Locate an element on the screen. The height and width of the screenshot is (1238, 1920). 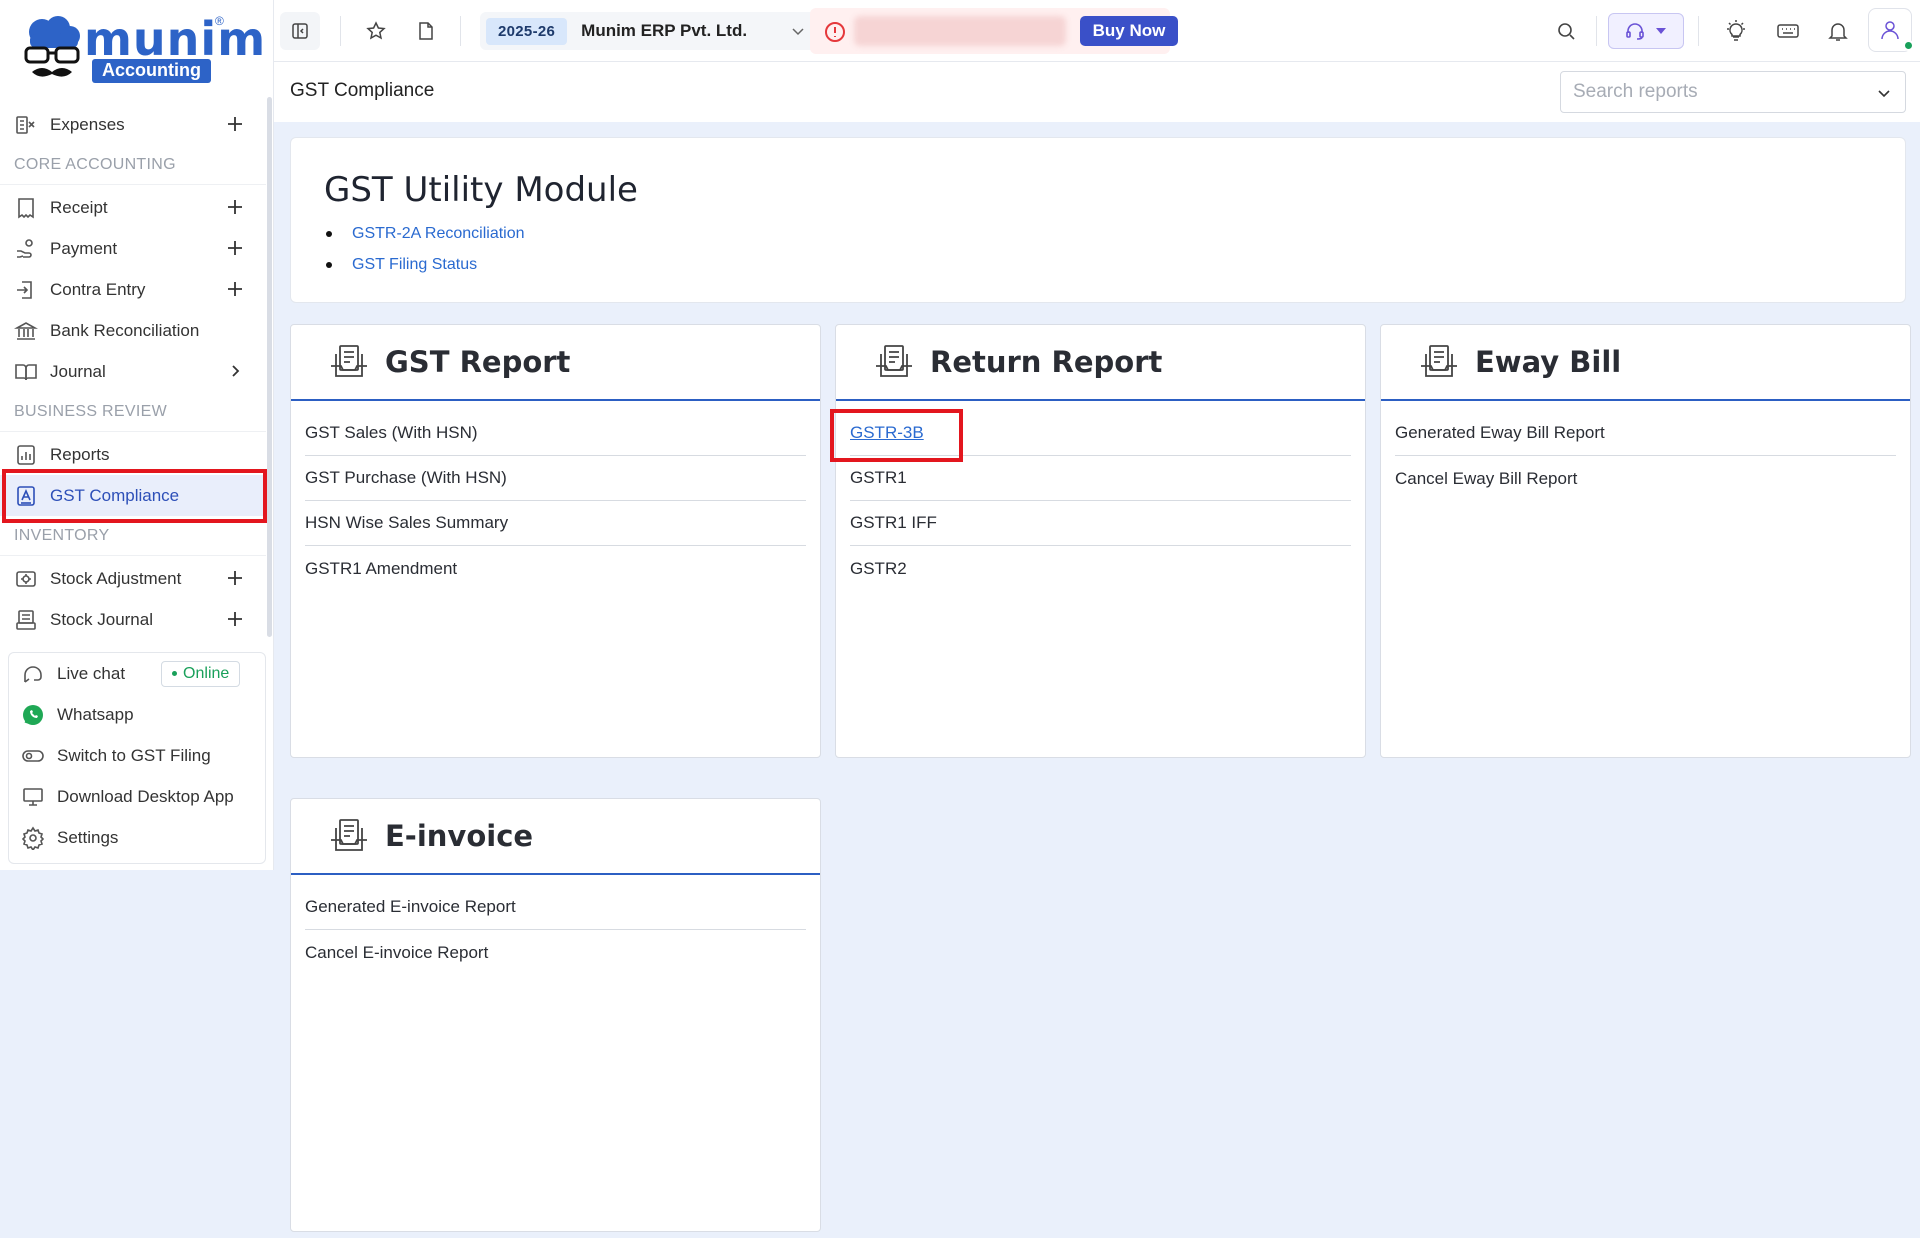
favorites-button is located at coordinates (376, 31).